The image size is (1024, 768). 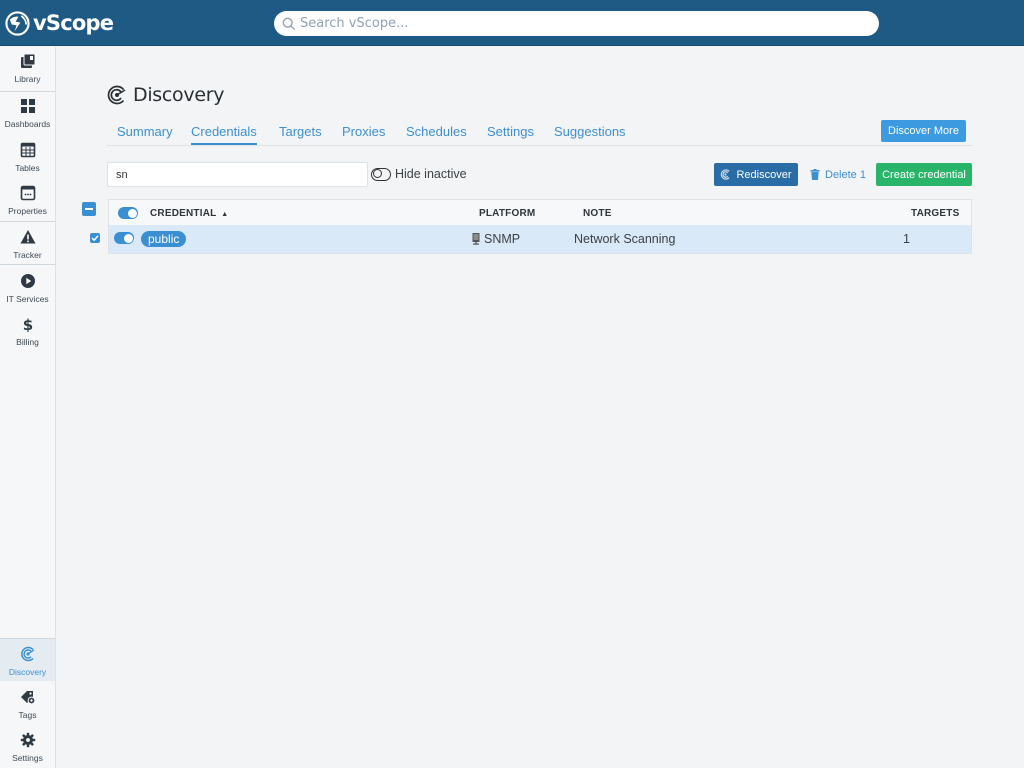 I want to click on toggle-off-icon, so click(x=381, y=174).